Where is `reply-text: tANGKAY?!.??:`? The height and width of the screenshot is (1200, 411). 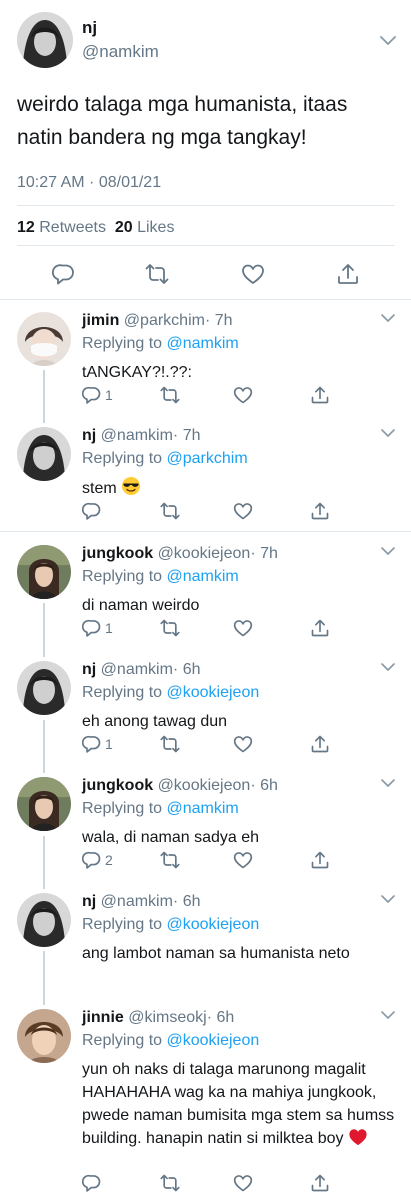
reply-text: tANGKAY?!.??: is located at coordinates (137, 372).